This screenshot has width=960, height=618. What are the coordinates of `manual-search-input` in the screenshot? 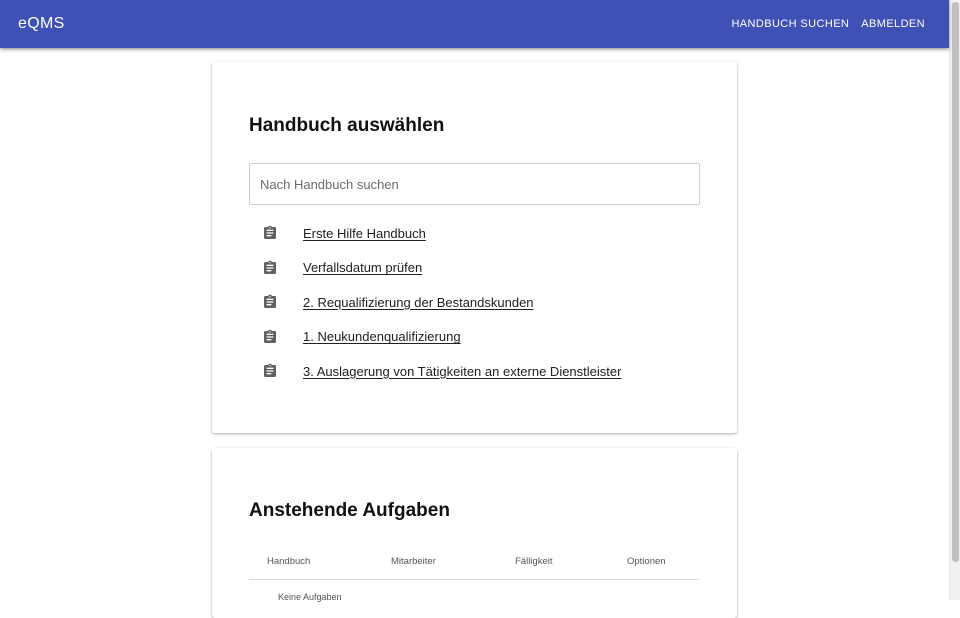 It's located at (474, 184).